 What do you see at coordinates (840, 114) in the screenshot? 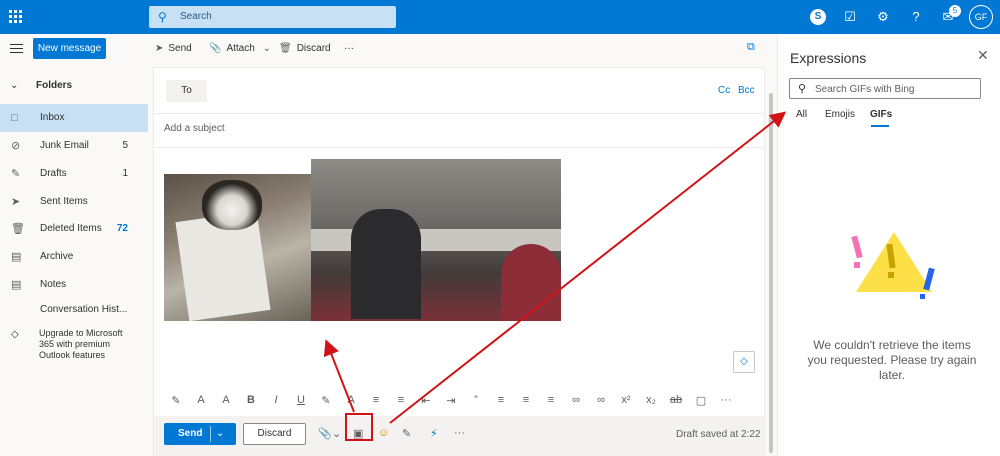
I see `tab-emojis: Emojis` at bounding box center [840, 114].